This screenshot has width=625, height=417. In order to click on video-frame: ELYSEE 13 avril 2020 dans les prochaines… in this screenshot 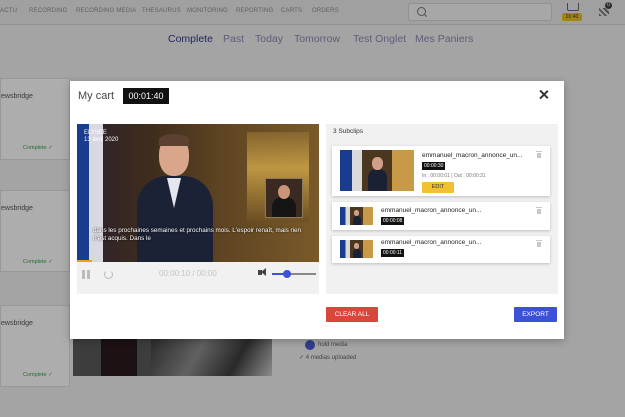, I will do `click(198, 193)`.